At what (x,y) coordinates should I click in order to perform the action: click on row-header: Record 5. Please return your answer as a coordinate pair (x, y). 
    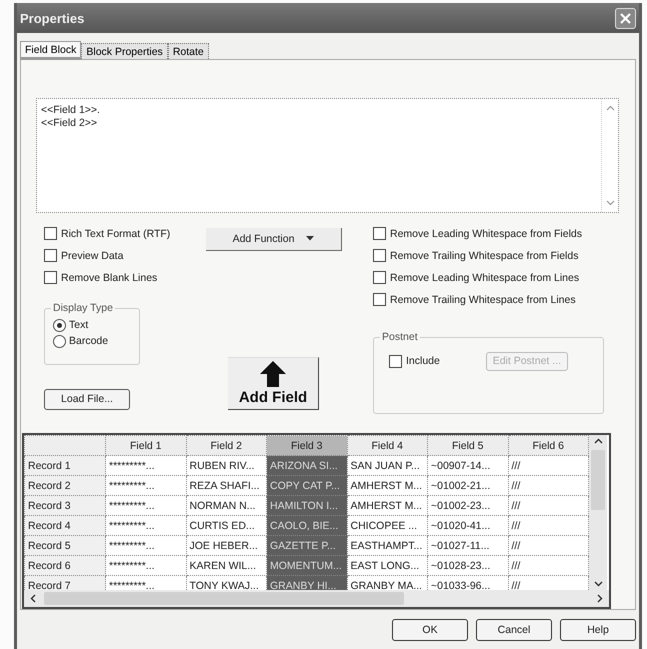
    Looking at the image, I should click on (65, 546).